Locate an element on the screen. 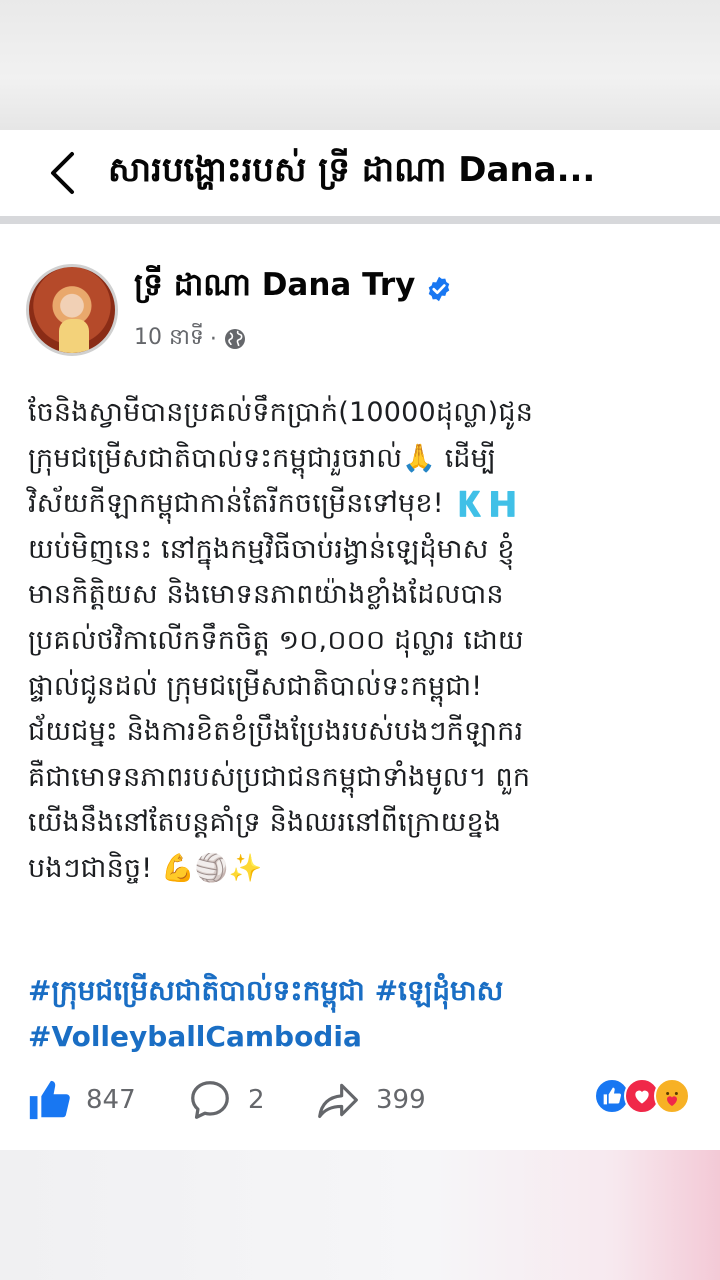 This screenshot has width=720, height=1280. like-count: 847 is located at coordinates (111, 1100).